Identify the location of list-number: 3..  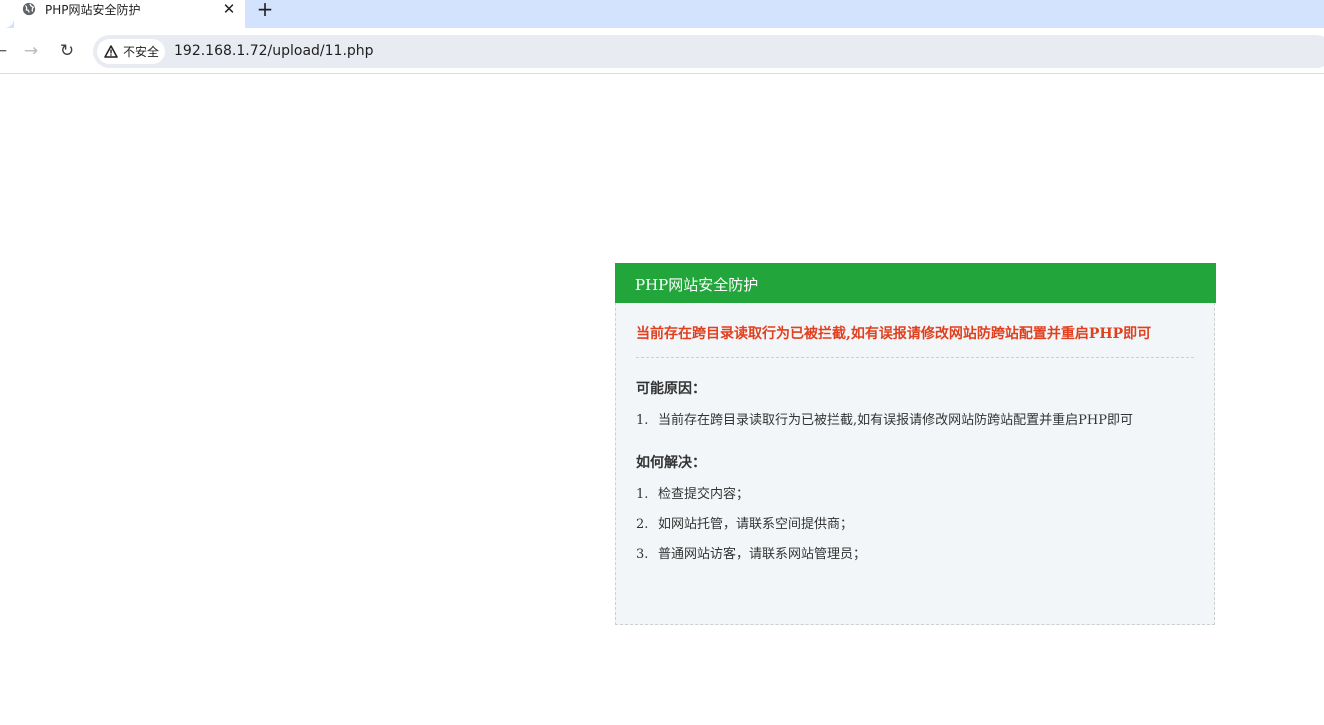
(642, 554).